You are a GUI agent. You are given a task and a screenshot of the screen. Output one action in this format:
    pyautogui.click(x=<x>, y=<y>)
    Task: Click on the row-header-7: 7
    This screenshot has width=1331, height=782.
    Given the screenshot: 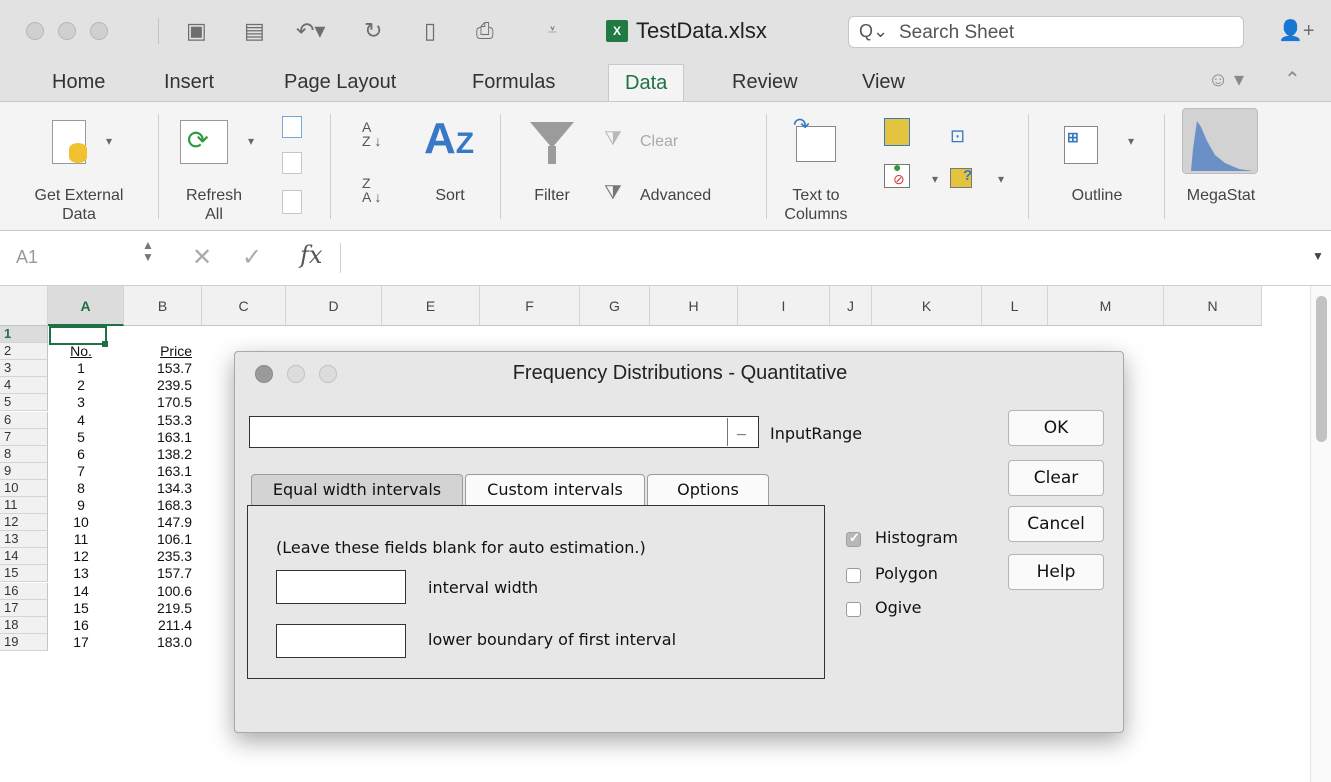 What is the action you would take?
    pyautogui.click(x=24, y=437)
    